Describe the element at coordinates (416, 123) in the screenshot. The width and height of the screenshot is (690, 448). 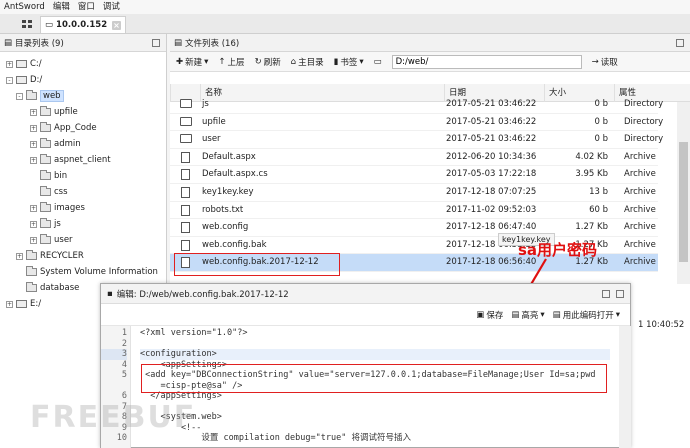
I see `file-row: upfile 2017-05-21 03:46:22 0 b Directory` at that location.